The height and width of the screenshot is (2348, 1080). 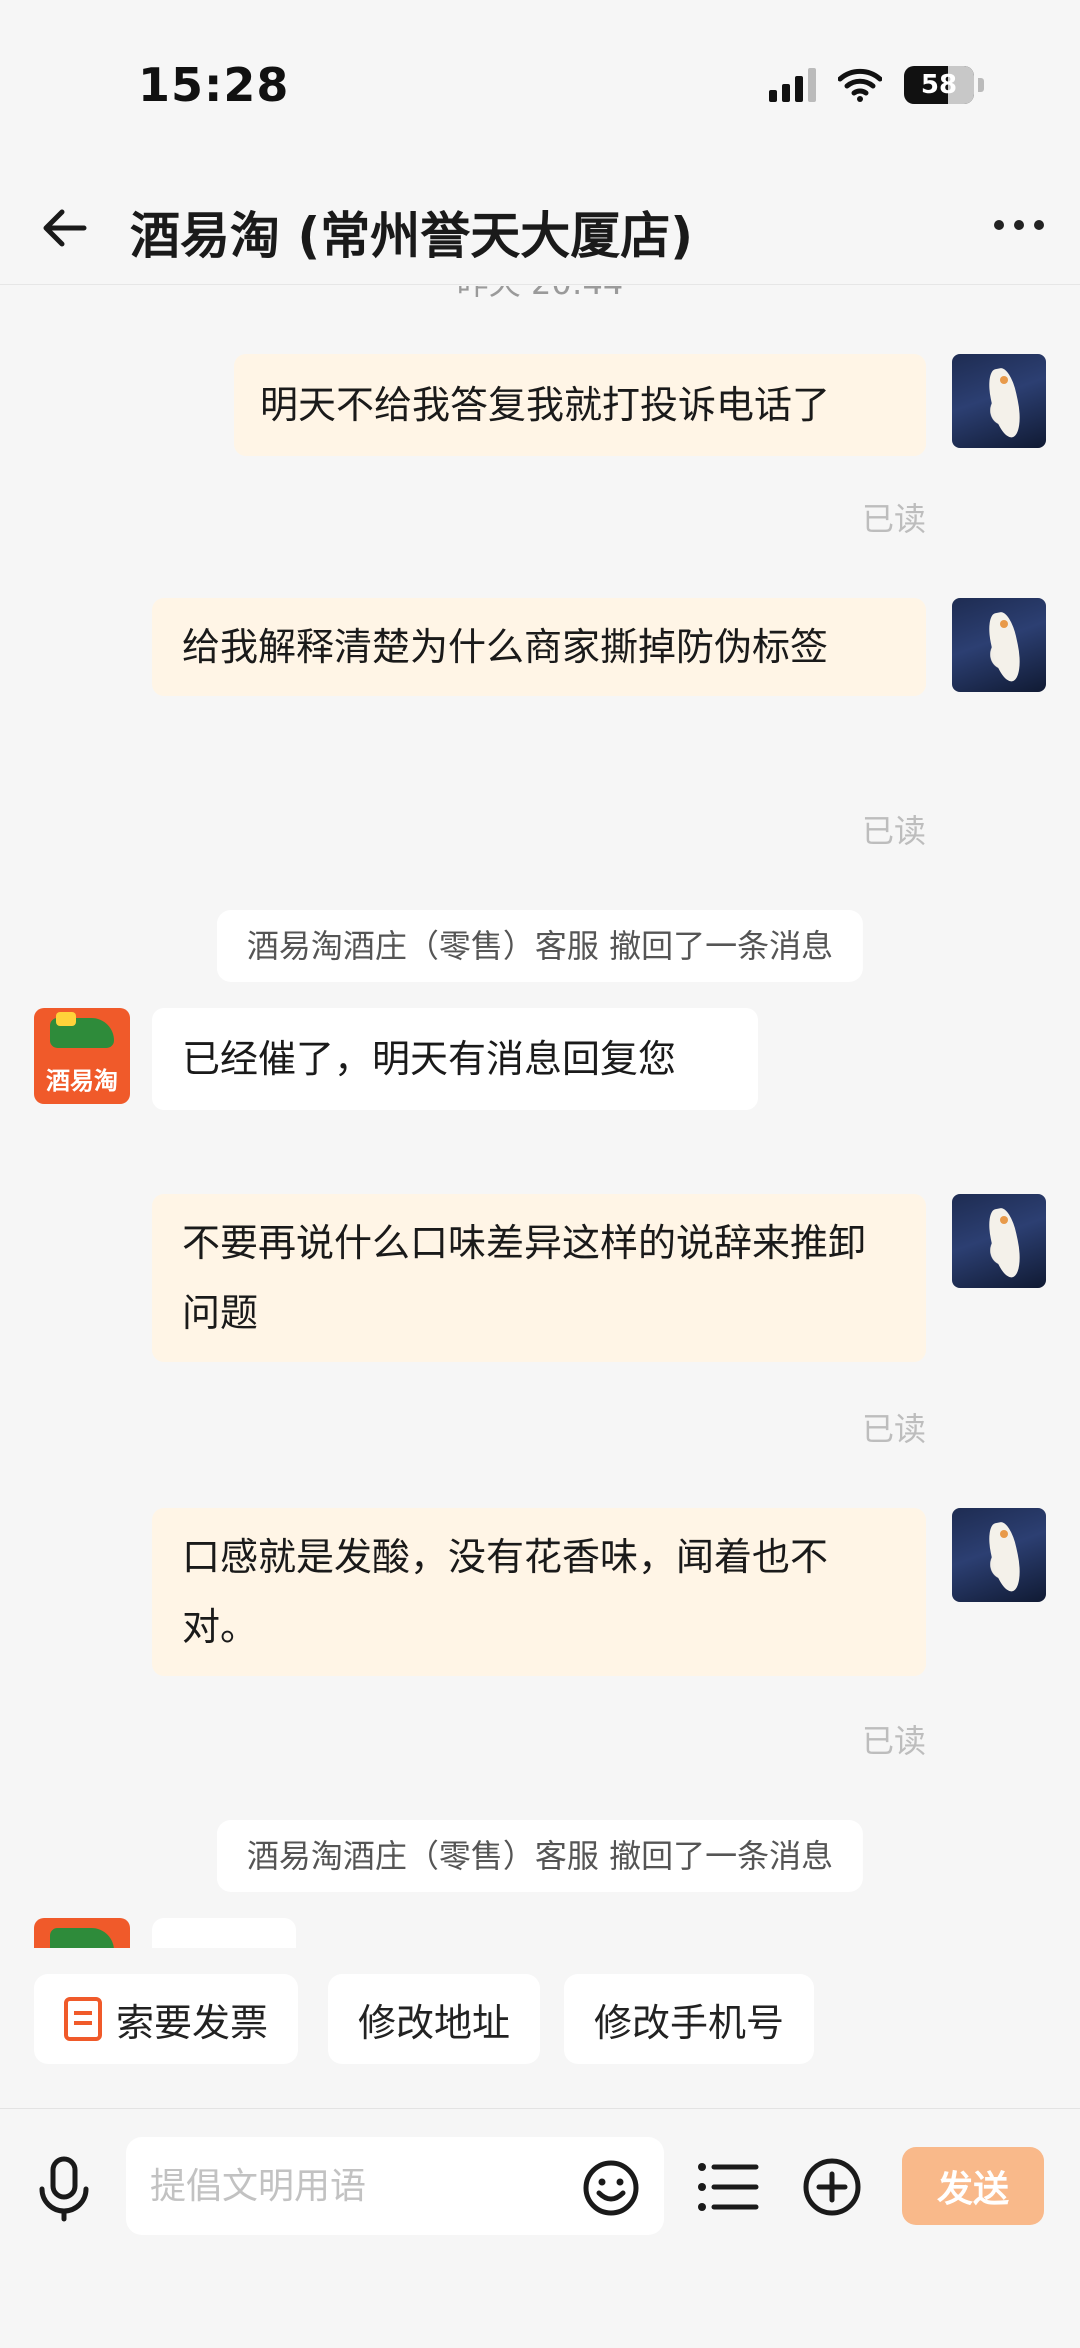 I want to click on message-bubble-incoming: 已经催了，明天有消息回复您, so click(x=455, y=1059).